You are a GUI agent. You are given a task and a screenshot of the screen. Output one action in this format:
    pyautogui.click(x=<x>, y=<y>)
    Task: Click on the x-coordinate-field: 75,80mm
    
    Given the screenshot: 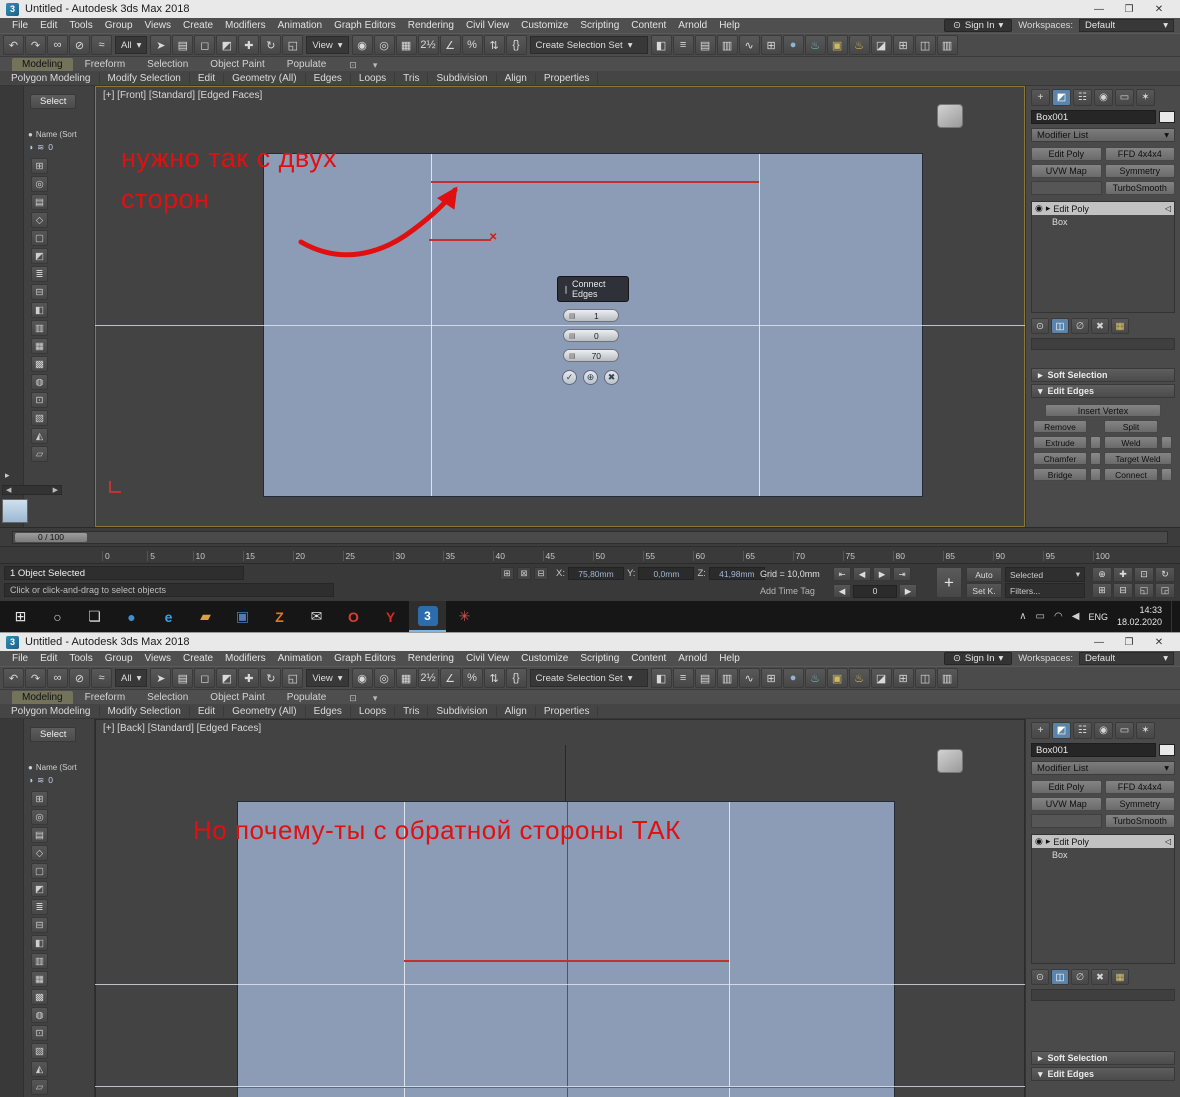 What is the action you would take?
    pyautogui.click(x=595, y=573)
    